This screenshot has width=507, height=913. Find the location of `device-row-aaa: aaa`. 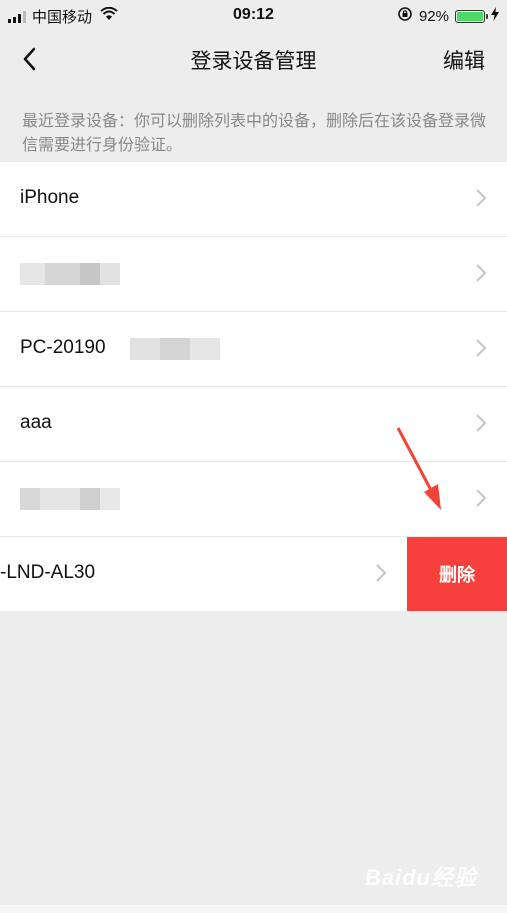

device-row-aaa: aaa is located at coordinates (253, 424).